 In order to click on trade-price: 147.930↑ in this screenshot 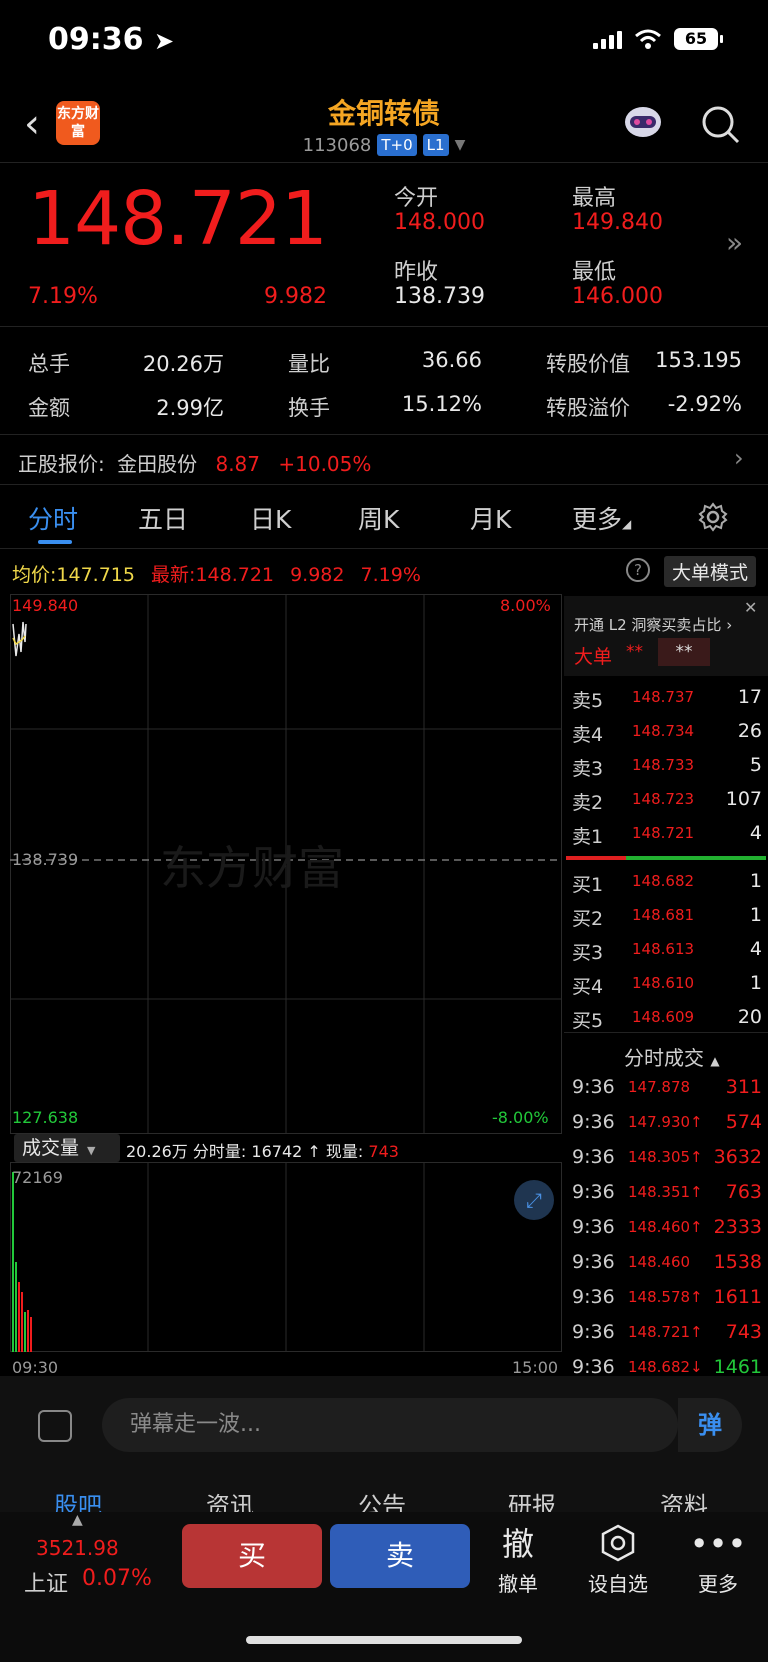, I will do `click(665, 1122)`.